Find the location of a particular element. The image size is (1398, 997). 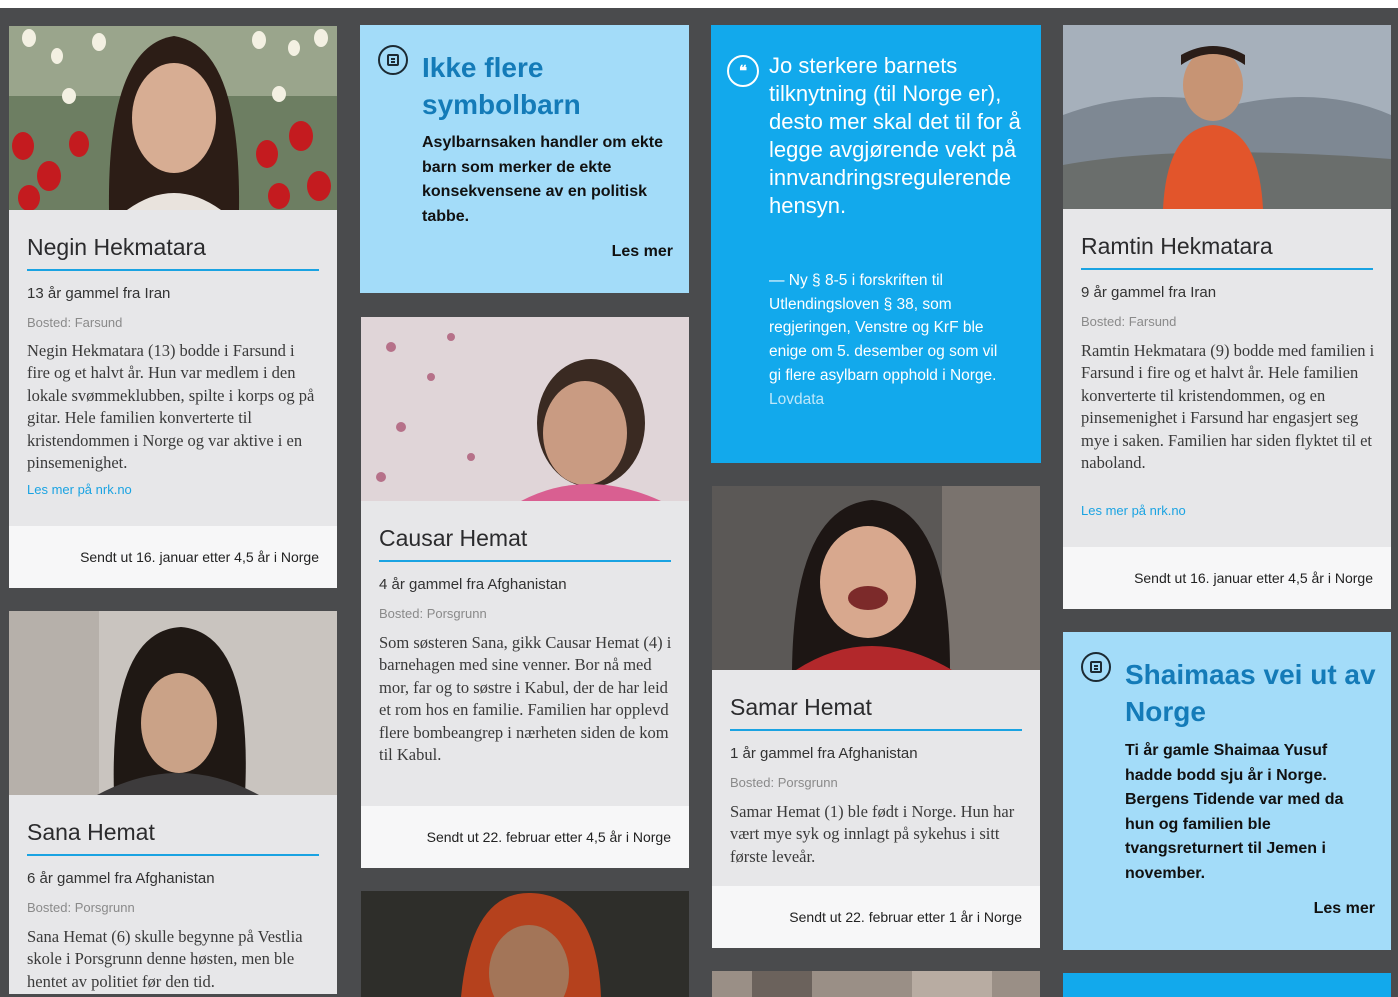

person-name: Ramtin Hekmatara is located at coordinates (1227, 251).